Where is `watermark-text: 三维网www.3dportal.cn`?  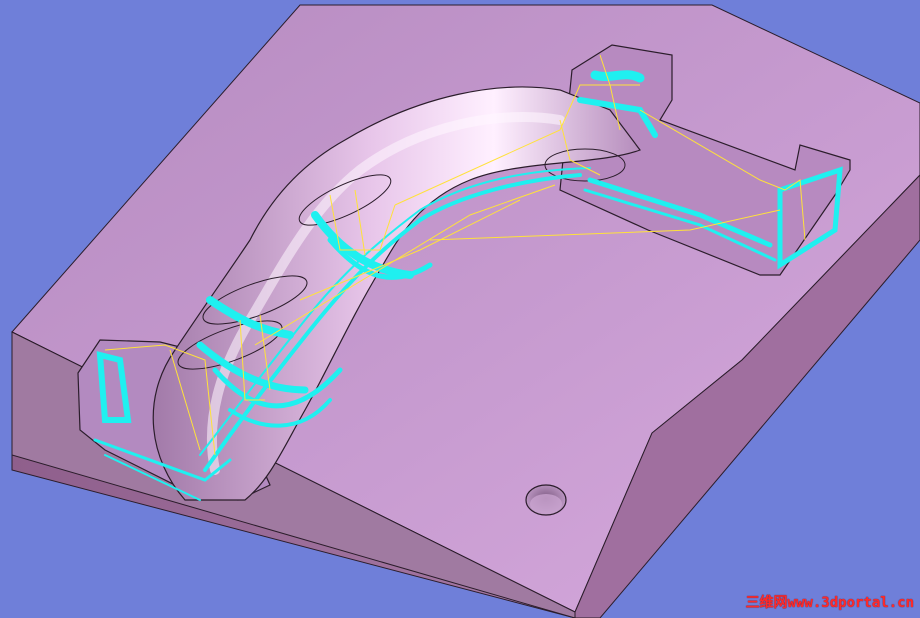 watermark-text: 三维网www.3dportal.cn is located at coordinates (829, 603).